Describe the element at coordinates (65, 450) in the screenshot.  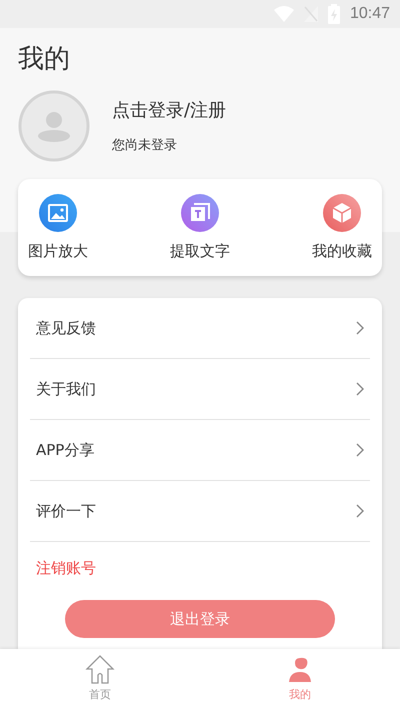
I see `menu-item: APP分享` at that location.